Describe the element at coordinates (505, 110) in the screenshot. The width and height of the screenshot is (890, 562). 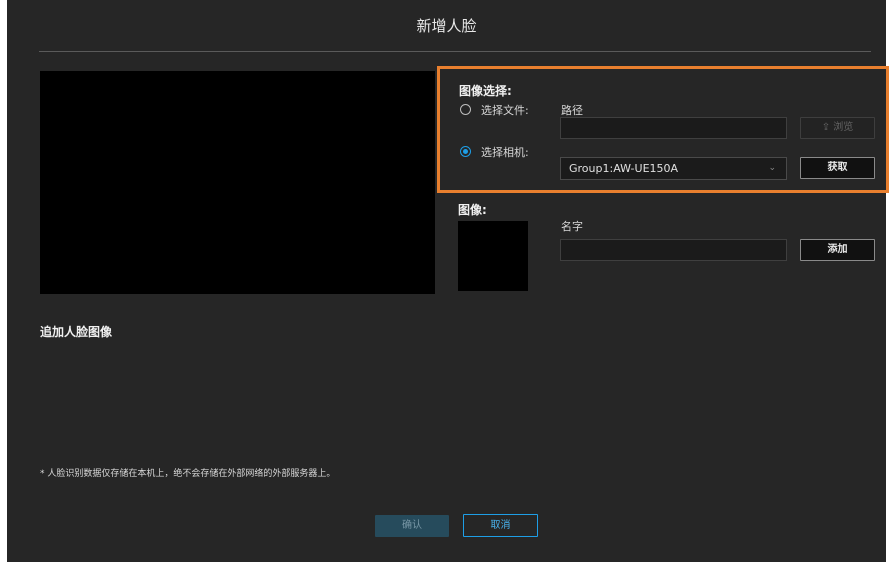
I see `select-file-label: 选择文件:` at that location.